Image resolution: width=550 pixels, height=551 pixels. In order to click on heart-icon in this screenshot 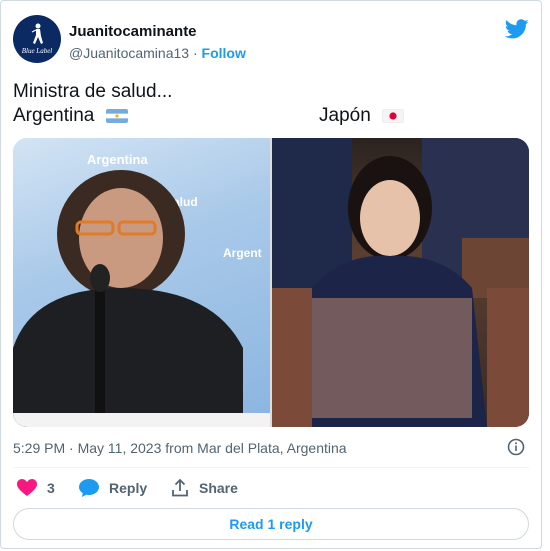, I will do `click(27, 487)`.